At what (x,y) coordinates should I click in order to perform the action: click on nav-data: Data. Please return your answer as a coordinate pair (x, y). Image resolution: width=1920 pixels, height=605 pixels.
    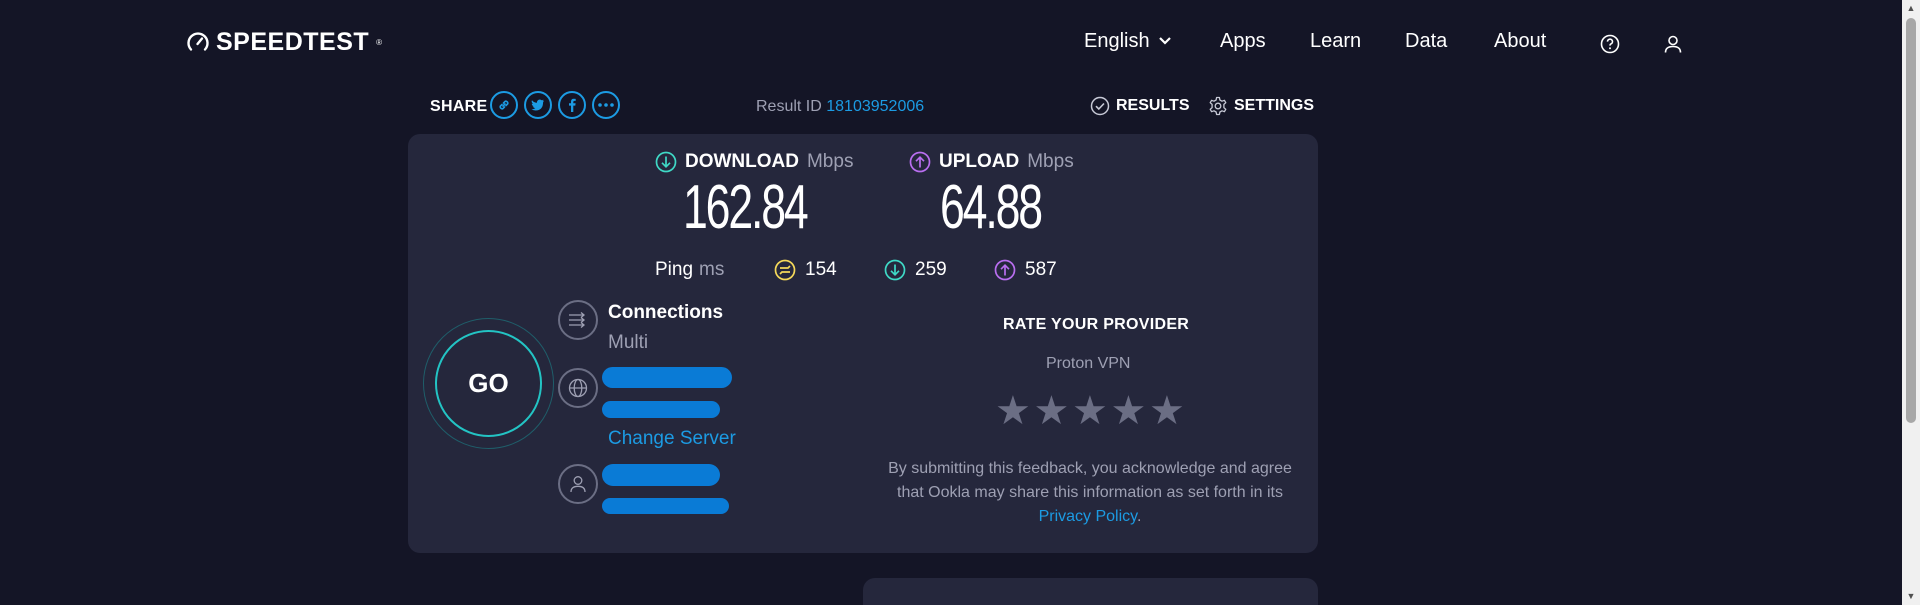
    Looking at the image, I should click on (1426, 41).